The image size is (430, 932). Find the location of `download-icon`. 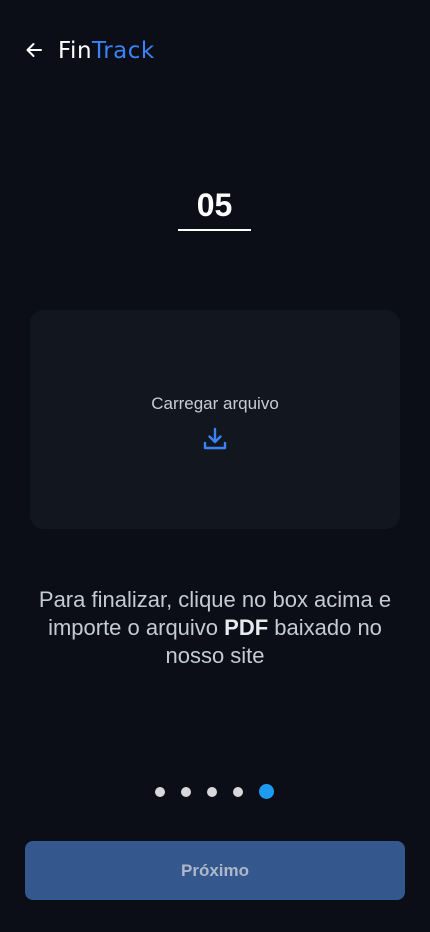

download-icon is located at coordinates (215, 438).